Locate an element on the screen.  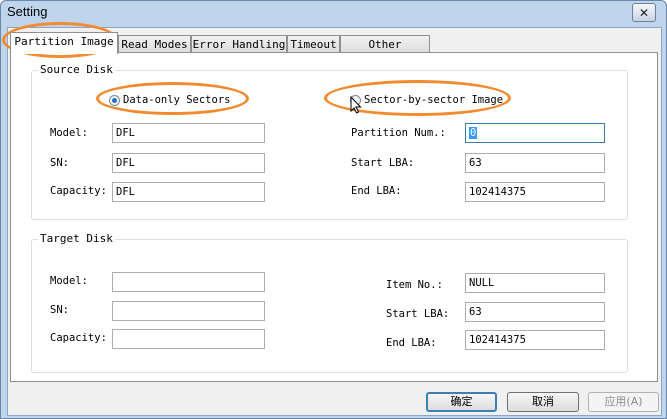
source-capacity-field: DFL is located at coordinates (188, 192).